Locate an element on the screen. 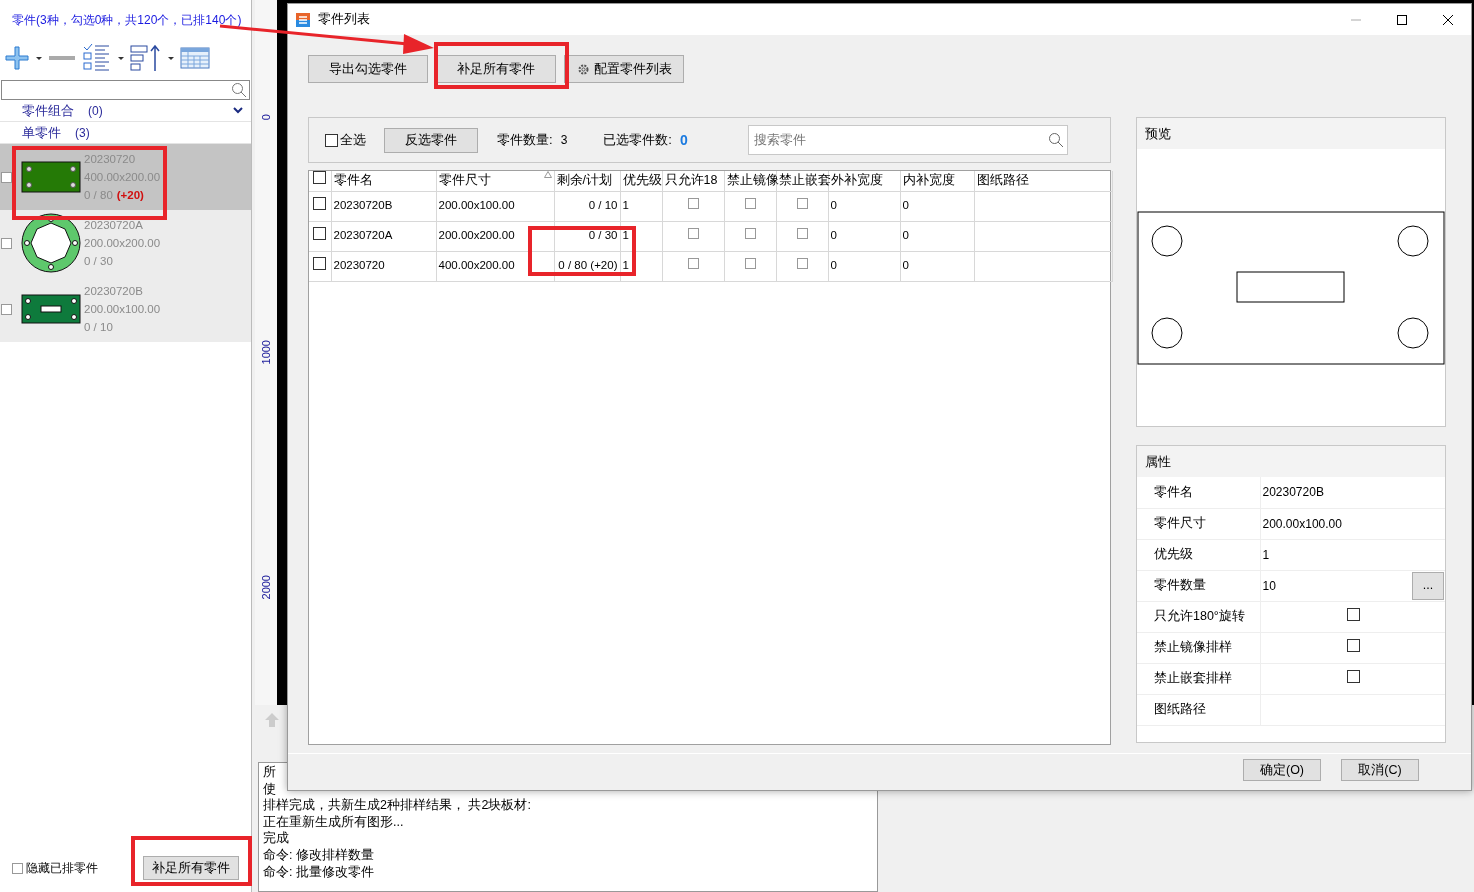  sort-icon is located at coordinates (146, 58).